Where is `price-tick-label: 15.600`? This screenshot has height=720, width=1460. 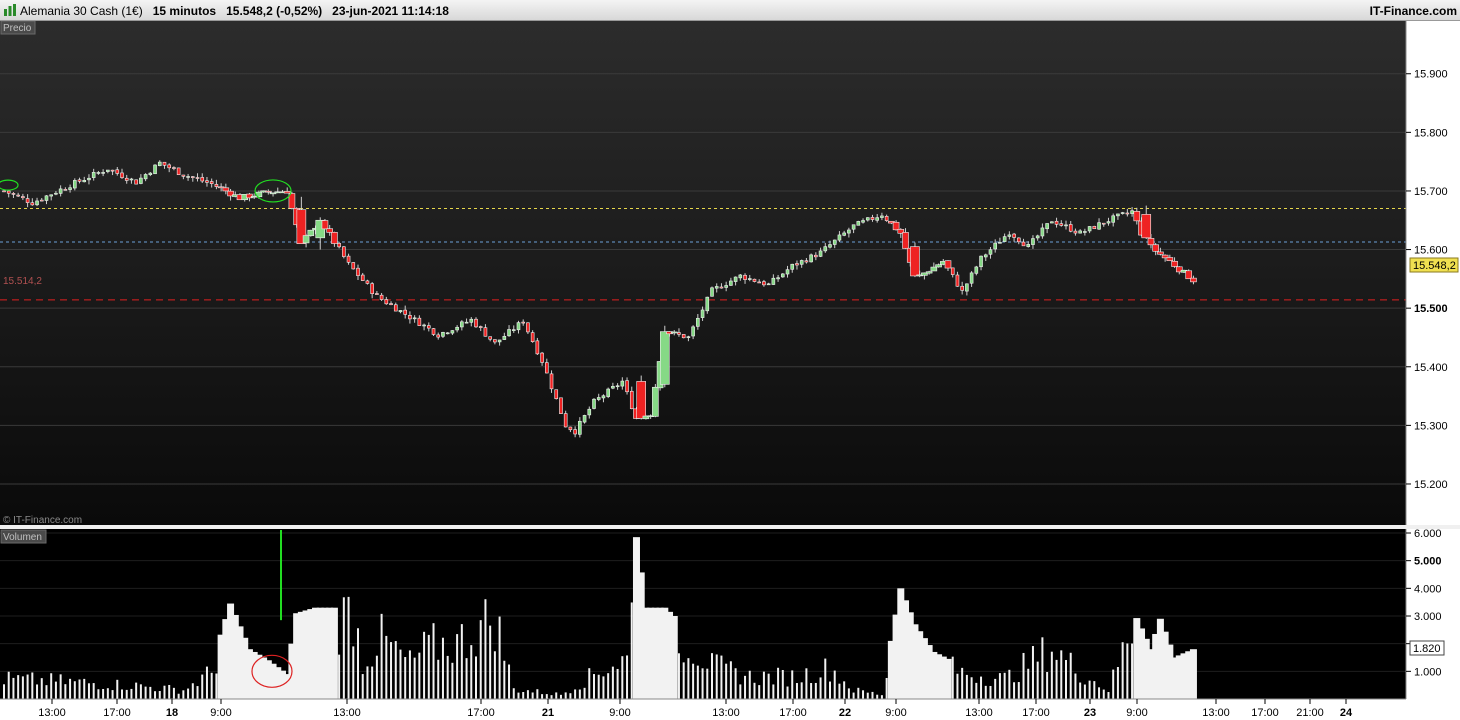
price-tick-label: 15.600 is located at coordinates (1431, 251).